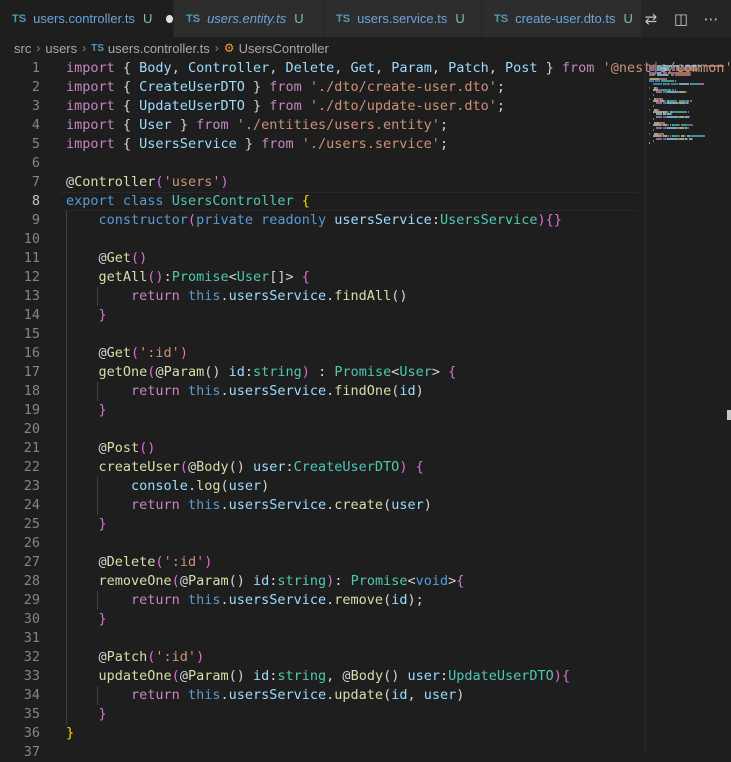  I want to click on code-line: 18 return this.usersService.findOne(id), so click(322, 391).